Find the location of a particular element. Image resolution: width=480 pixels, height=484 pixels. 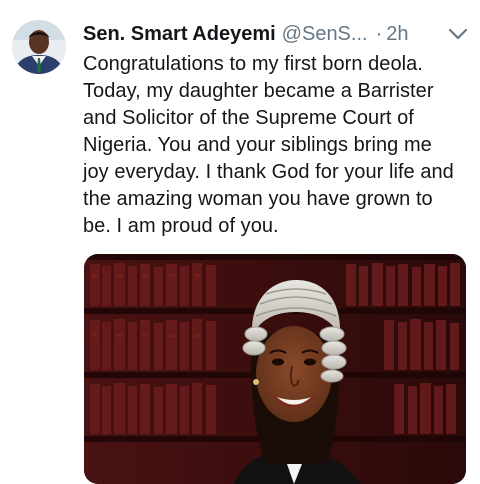

profile-photo-icon is located at coordinates (39, 47).